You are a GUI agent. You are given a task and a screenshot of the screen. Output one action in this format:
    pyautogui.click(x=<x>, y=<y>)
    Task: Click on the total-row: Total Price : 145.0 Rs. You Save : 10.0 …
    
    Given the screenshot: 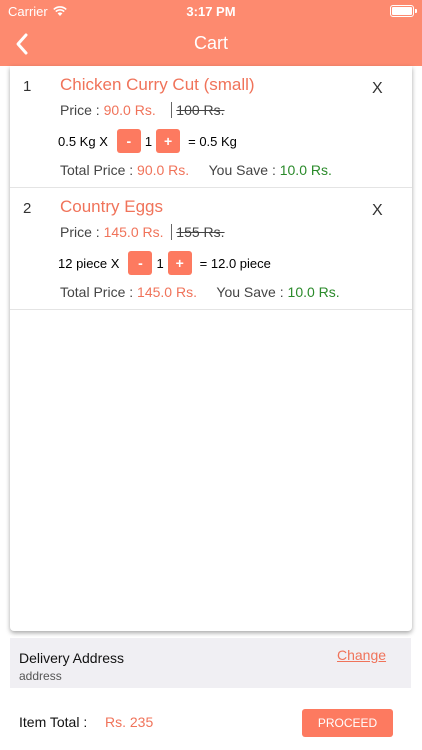 What is the action you would take?
    pyautogui.click(x=200, y=292)
    